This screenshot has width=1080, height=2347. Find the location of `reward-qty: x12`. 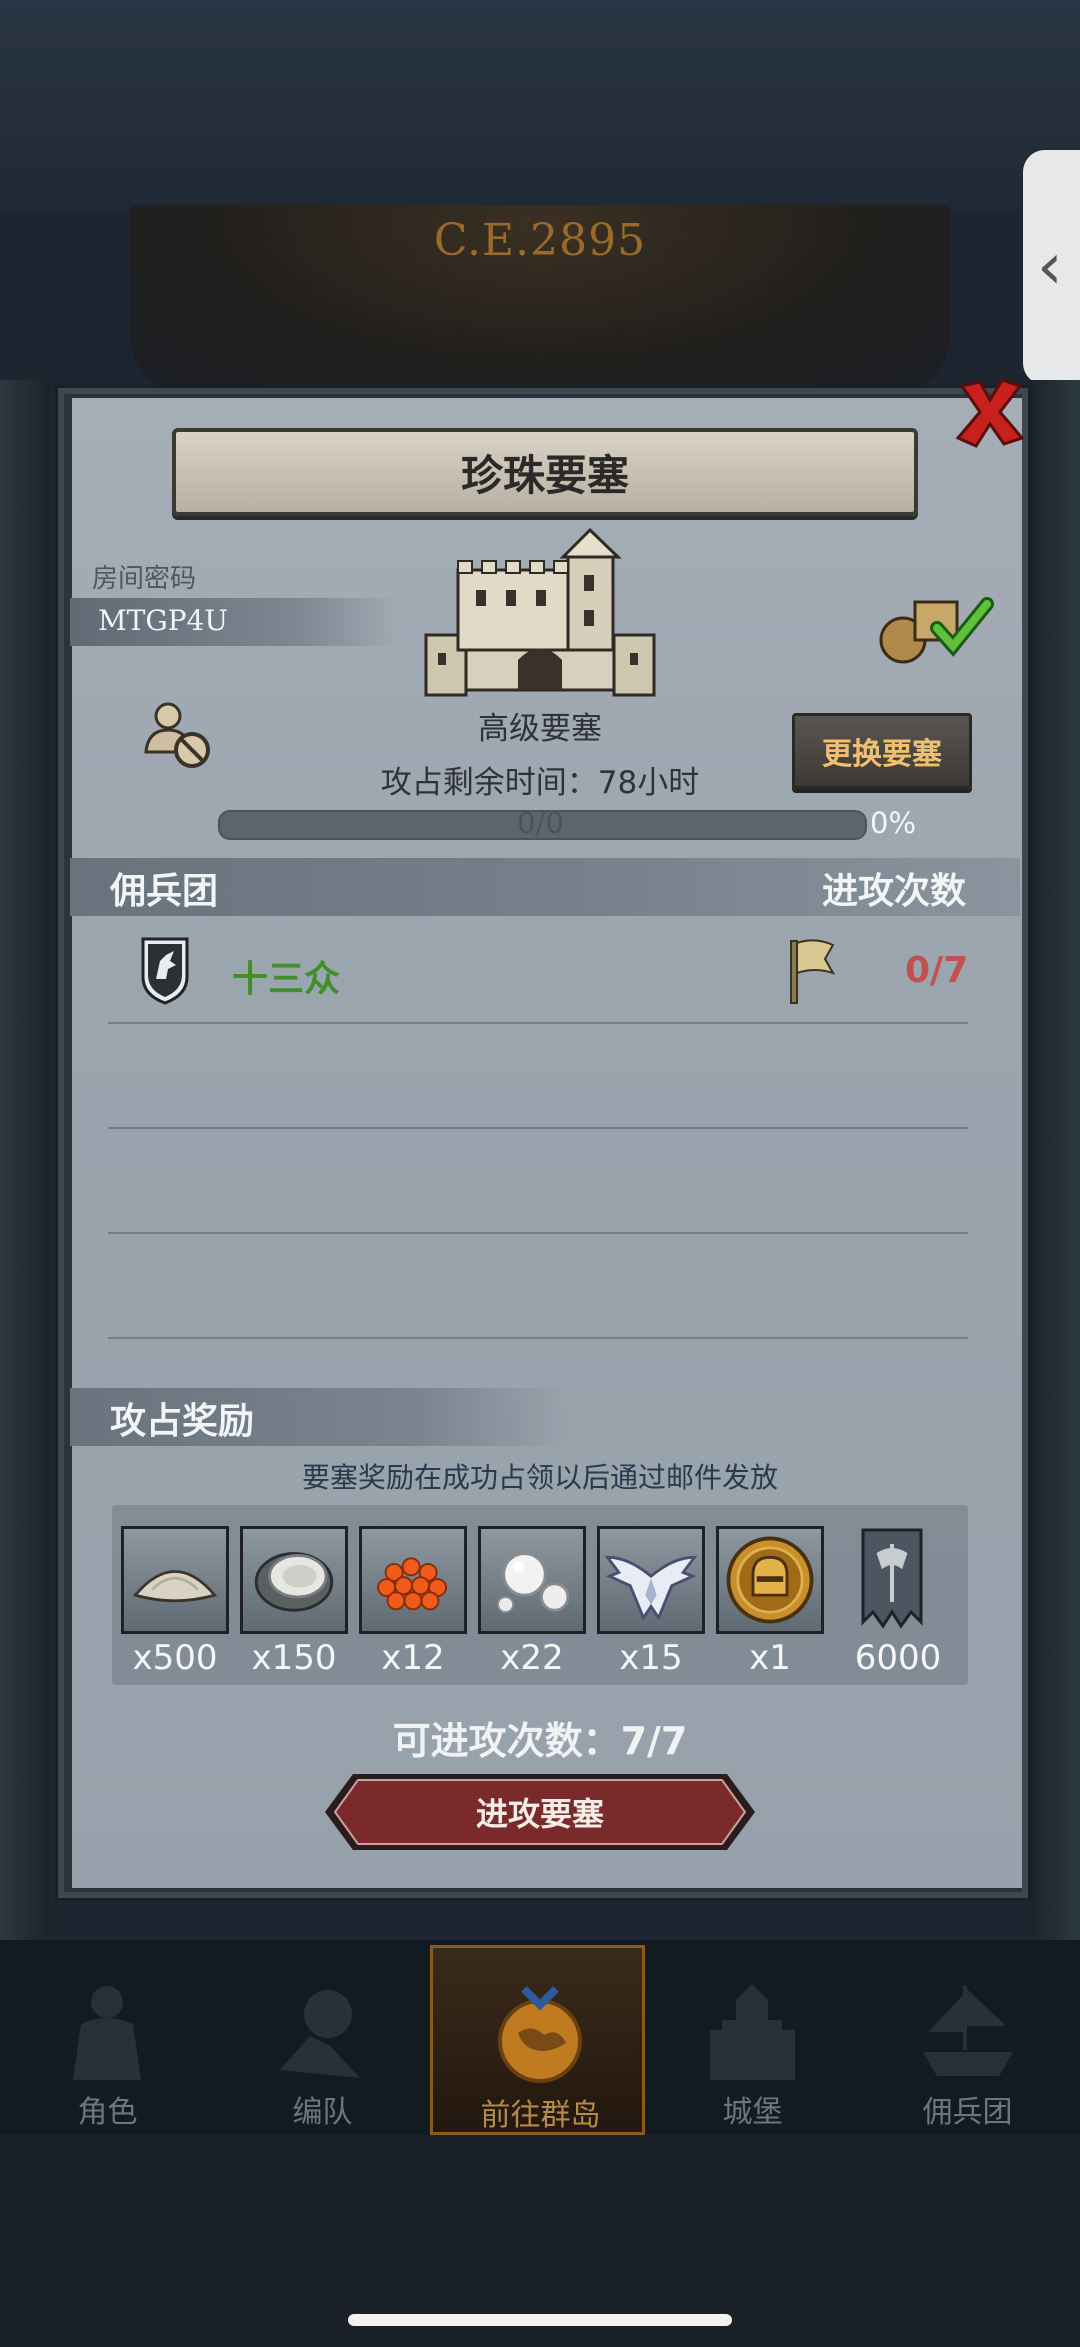

reward-qty: x12 is located at coordinates (413, 1658).